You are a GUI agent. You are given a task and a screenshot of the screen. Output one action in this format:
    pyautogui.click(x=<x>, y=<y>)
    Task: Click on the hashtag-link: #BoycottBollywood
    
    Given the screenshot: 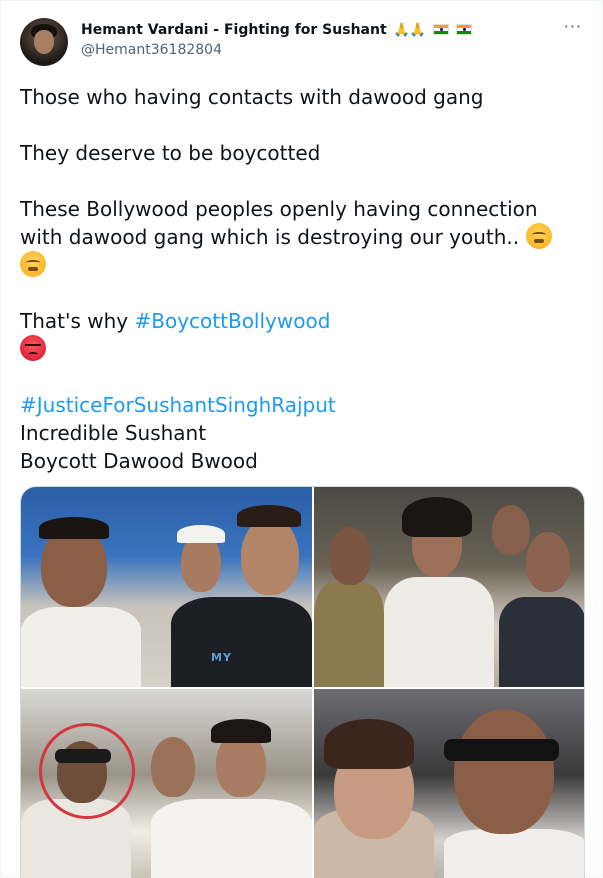 What is the action you would take?
    pyautogui.click(x=233, y=321)
    